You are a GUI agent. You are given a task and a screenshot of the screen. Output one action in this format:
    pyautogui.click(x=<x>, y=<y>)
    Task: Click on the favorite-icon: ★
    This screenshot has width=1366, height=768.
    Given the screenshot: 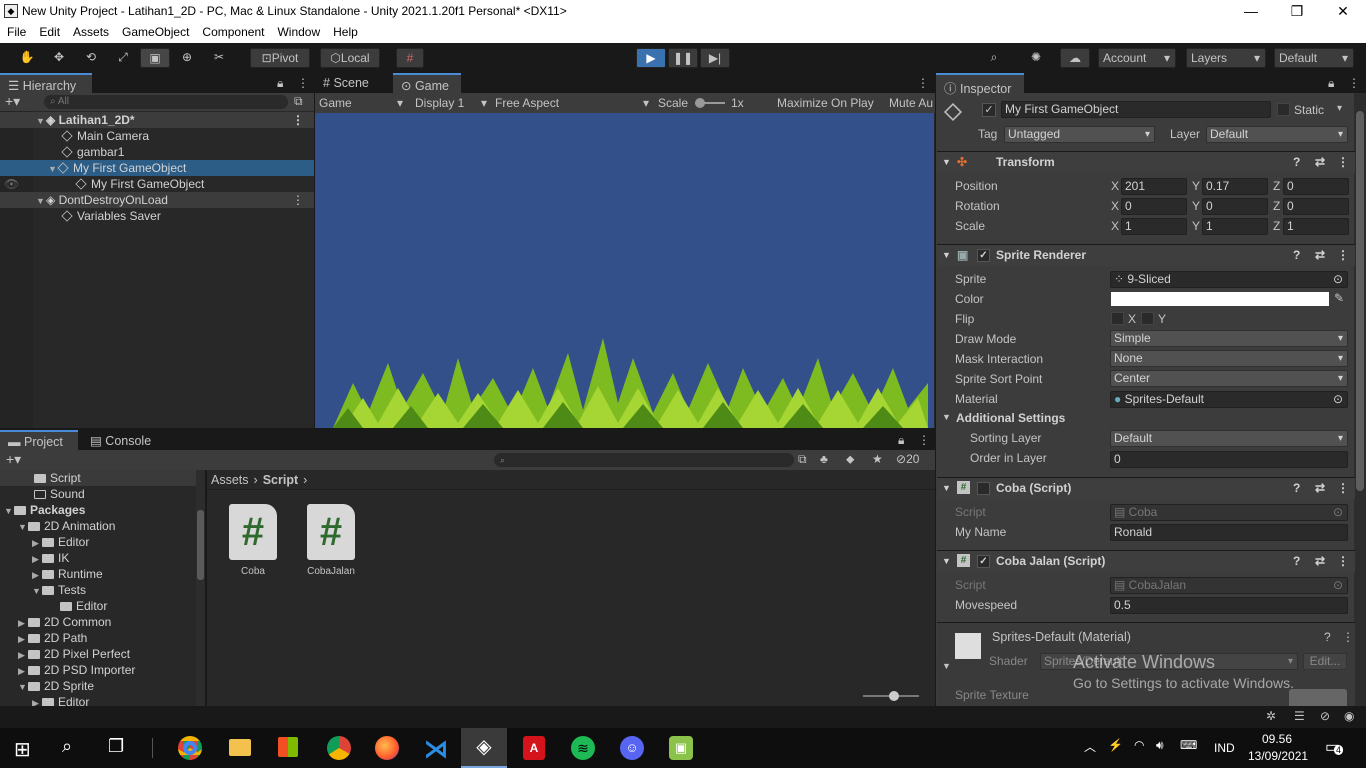 What is the action you would take?
    pyautogui.click(x=877, y=459)
    